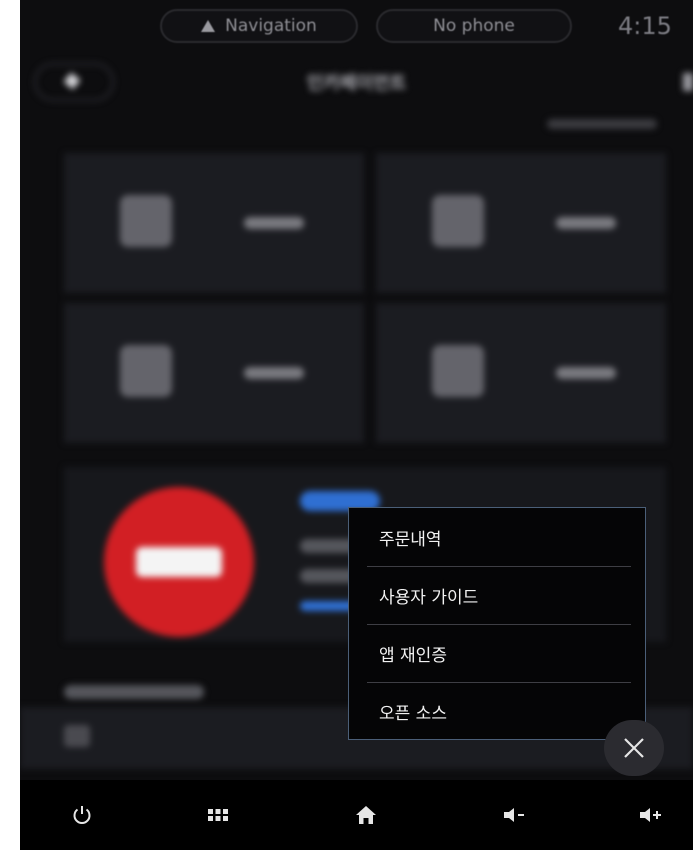 This screenshot has width=693, height=850. I want to click on volume-up-button, so click(650, 815).